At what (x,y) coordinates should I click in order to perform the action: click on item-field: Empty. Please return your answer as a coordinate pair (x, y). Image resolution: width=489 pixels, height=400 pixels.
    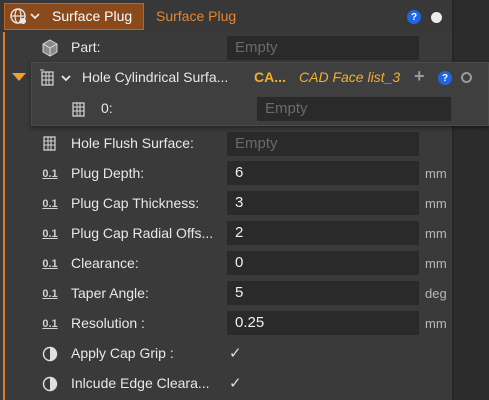
    Looking at the image, I should click on (354, 109).